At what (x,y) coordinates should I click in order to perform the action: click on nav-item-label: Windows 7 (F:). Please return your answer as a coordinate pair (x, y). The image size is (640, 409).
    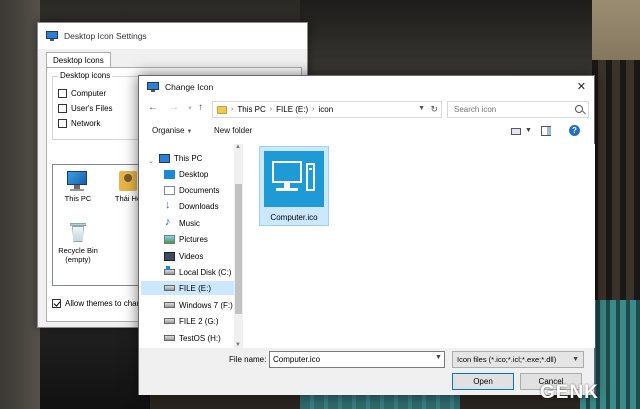
    Looking at the image, I should click on (206, 305).